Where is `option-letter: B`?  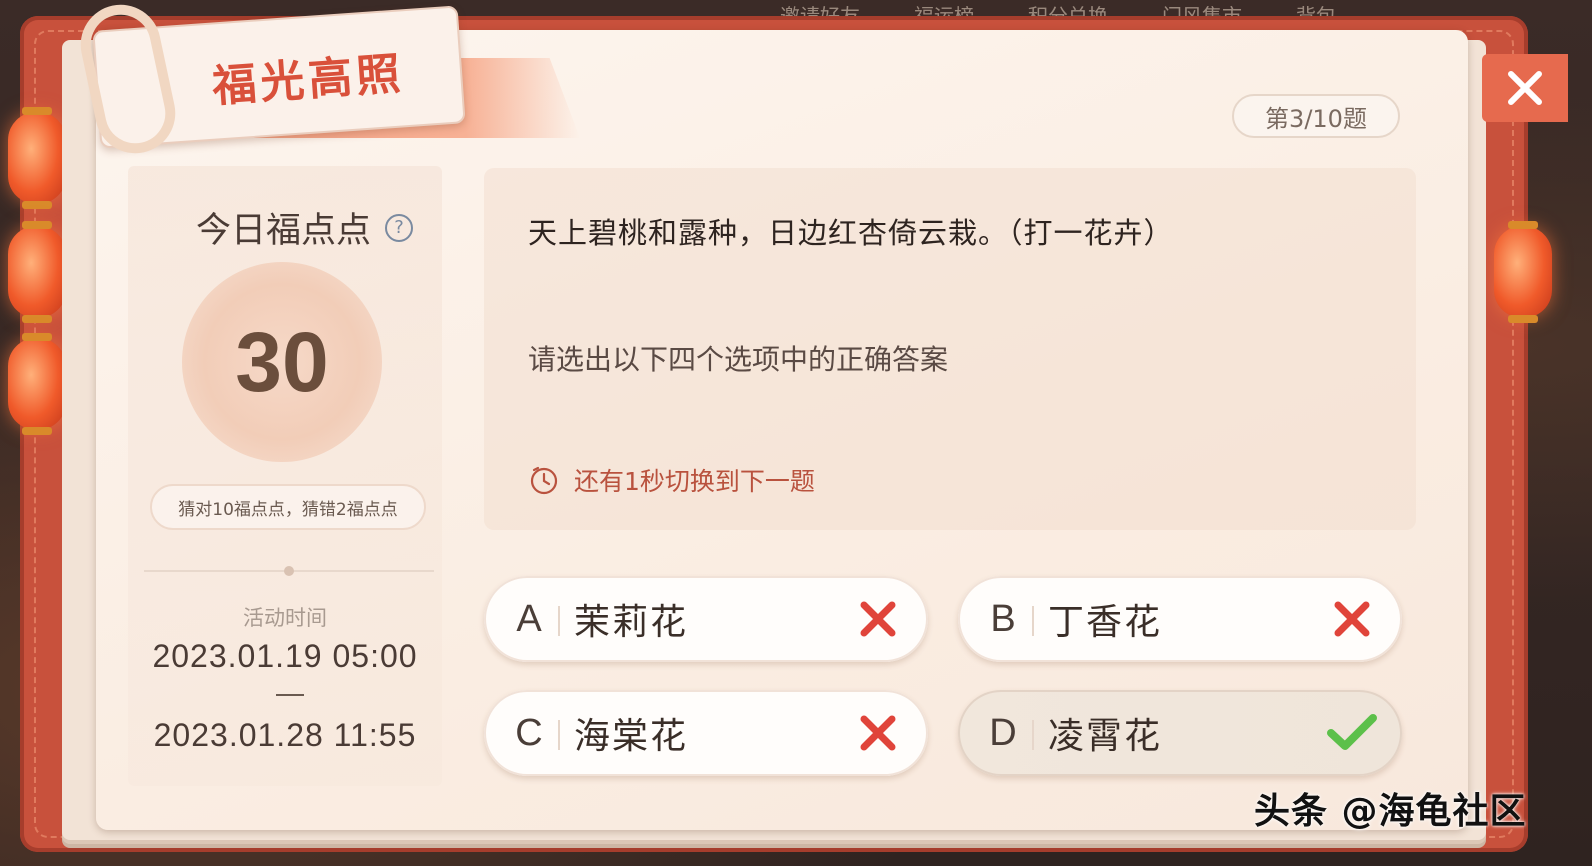
option-letter: B is located at coordinates (1003, 619).